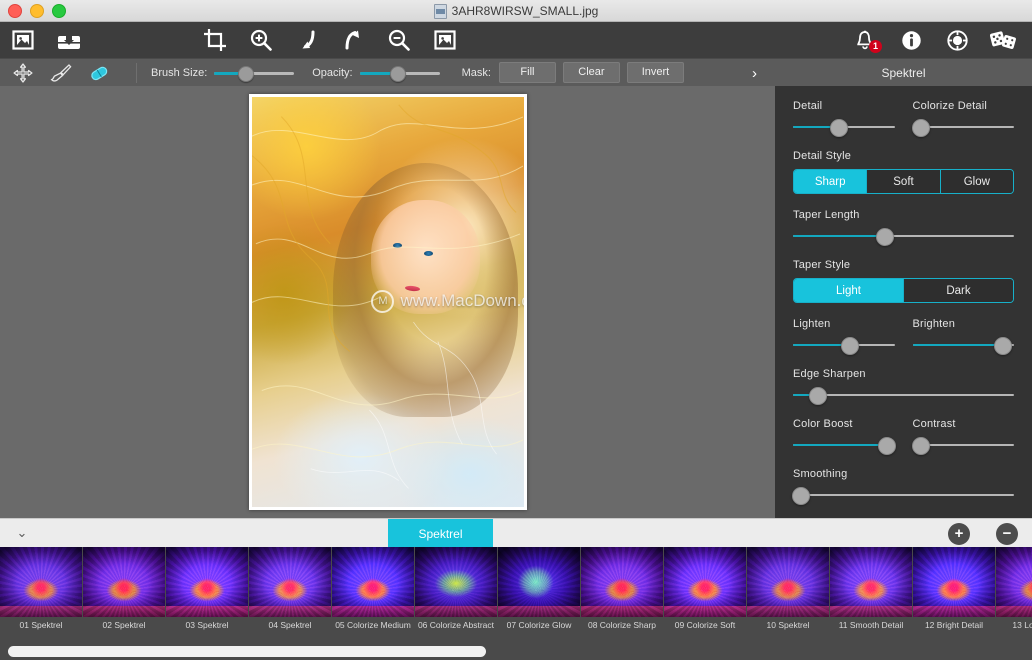 Image resolution: width=1032 pixels, height=660 pixels. What do you see at coordinates (849, 290) in the screenshot?
I see `taper-style-option-light: Light` at bounding box center [849, 290].